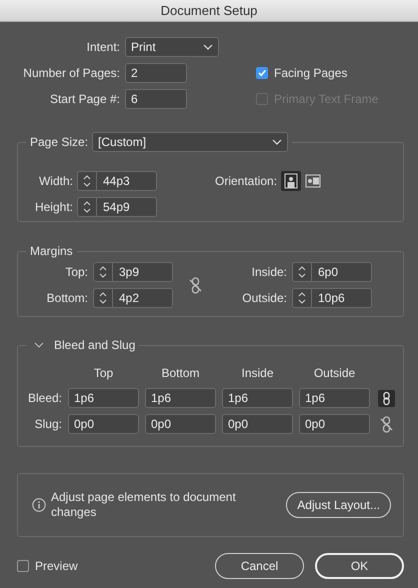  Describe the element at coordinates (76, 272) in the screenshot. I see `field-label: Top:` at that location.